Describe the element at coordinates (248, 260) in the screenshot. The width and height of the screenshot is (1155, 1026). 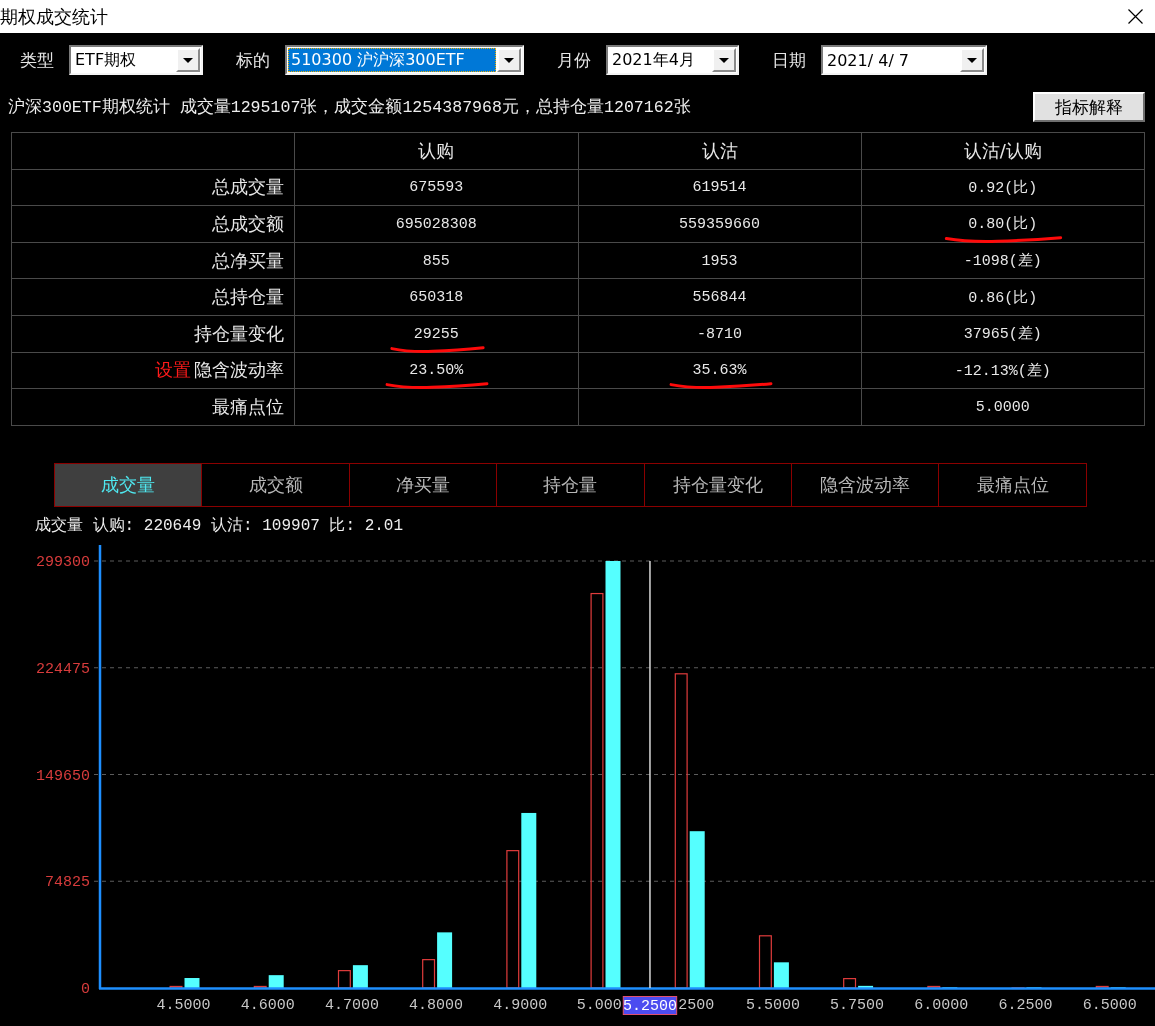
I see `row-label: 总净买量` at that location.